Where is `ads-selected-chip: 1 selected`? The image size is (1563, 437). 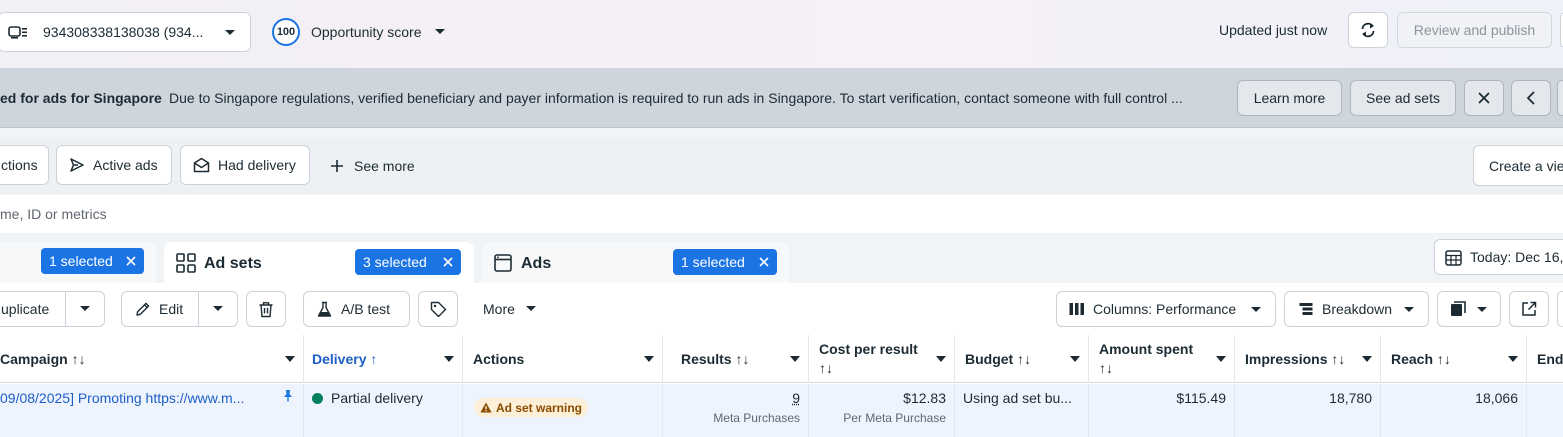
ads-selected-chip: 1 selected is located at coordinates (725, 262).